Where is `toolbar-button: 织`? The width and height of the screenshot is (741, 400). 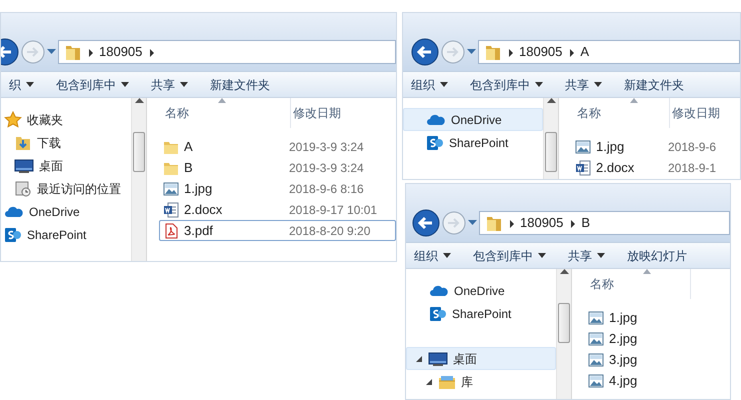 toolbar-button: 织 is located at coordinates (21, 85).